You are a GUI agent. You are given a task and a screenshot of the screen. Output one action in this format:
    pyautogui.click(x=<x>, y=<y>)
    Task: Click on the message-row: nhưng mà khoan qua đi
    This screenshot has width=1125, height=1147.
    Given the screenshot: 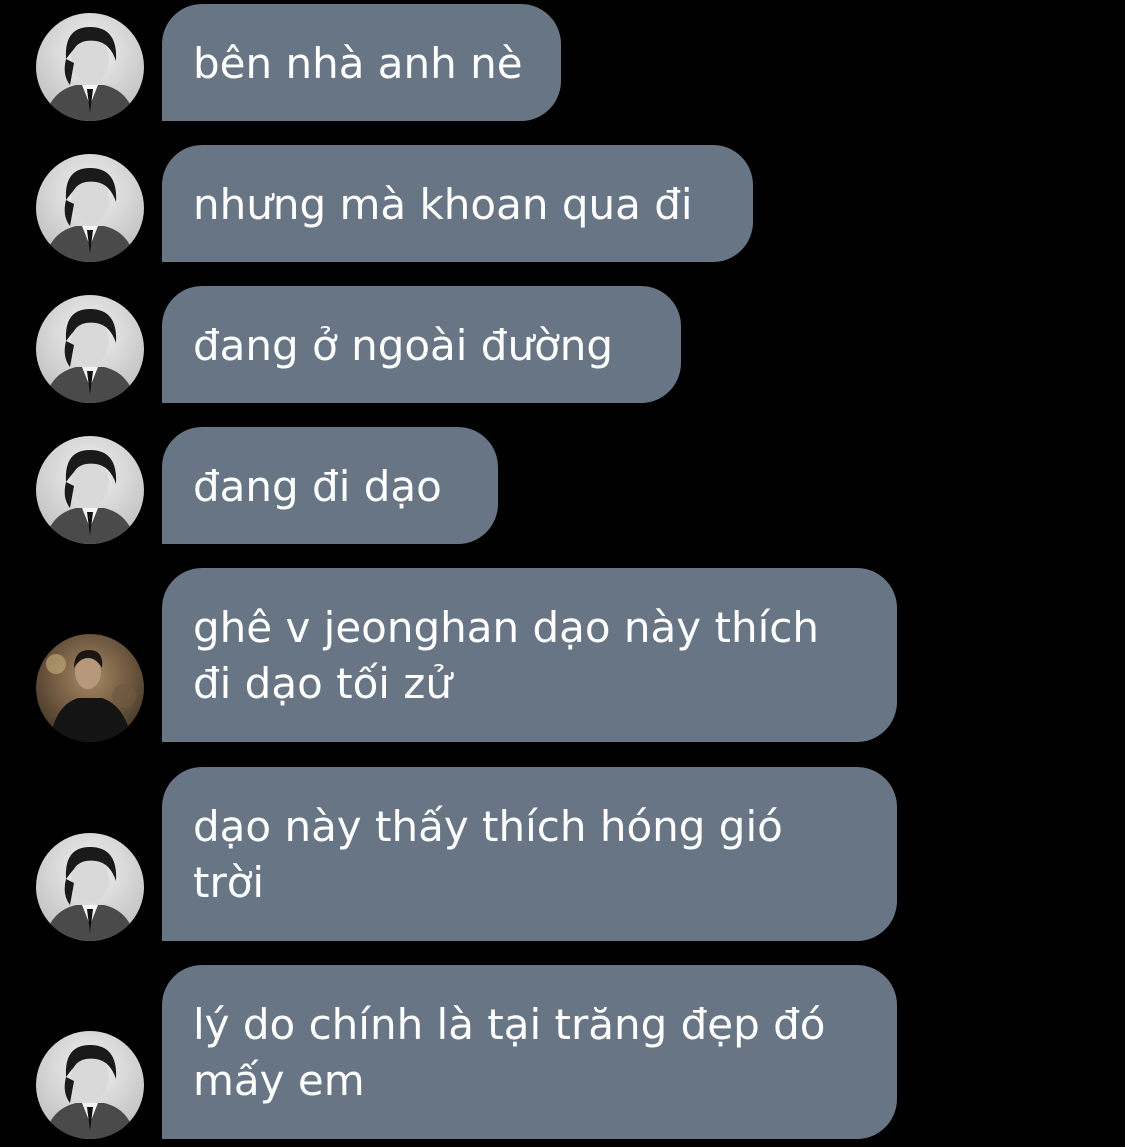 What is the action you would take?
    pyautogui.click(x=562, y=203)
    